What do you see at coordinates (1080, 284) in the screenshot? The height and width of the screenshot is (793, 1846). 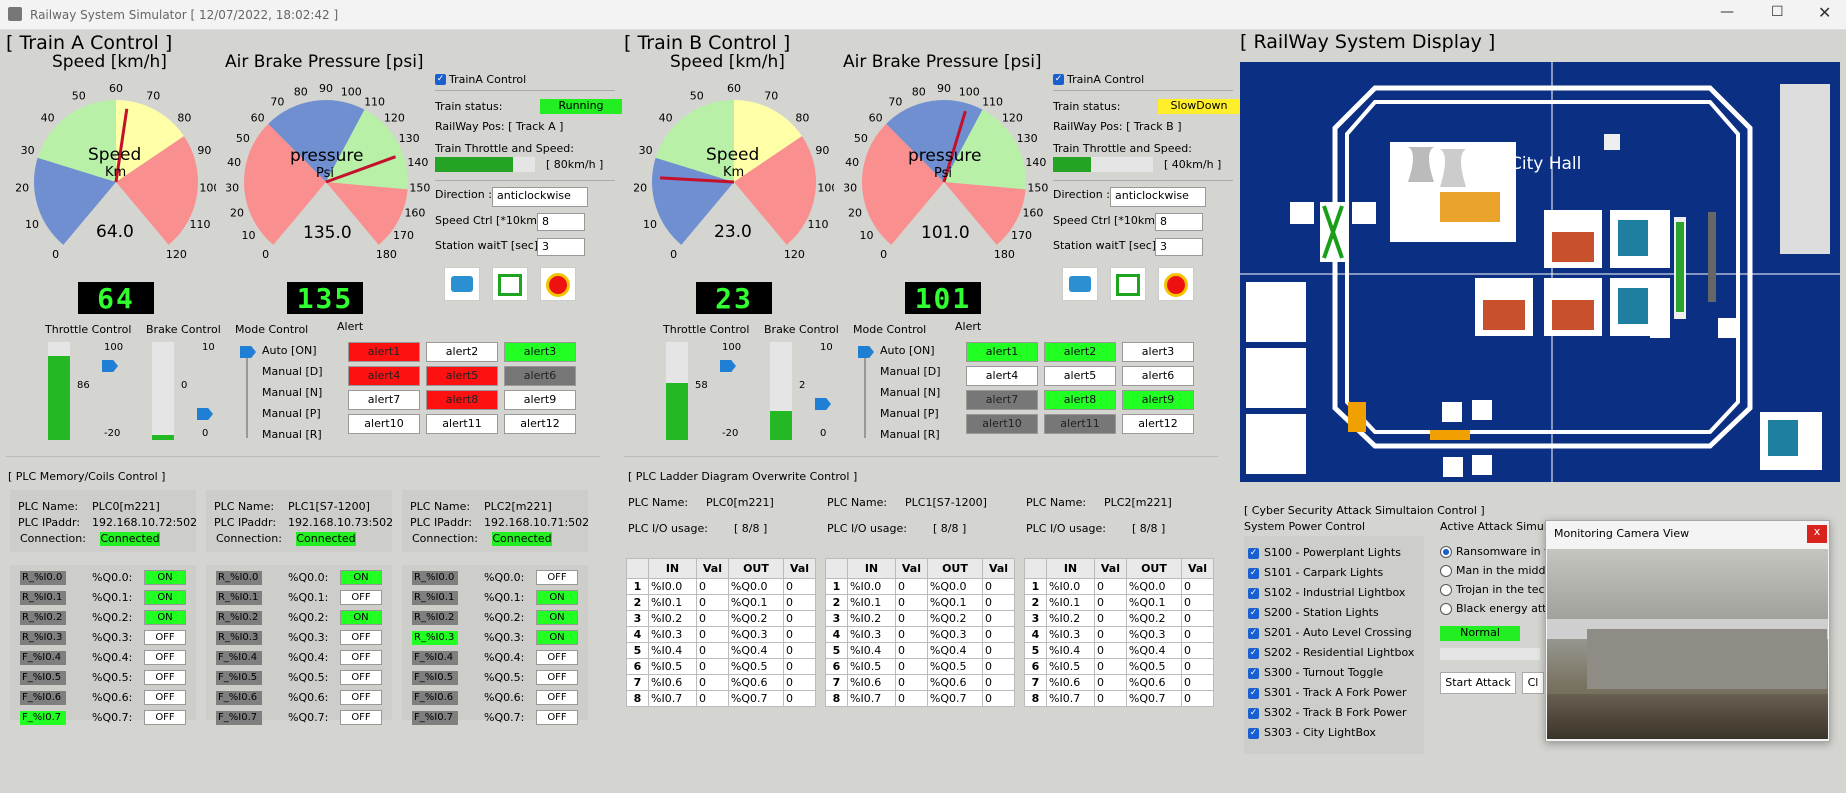 I see `trainB-load-button` at bounding box center [1080, 284].